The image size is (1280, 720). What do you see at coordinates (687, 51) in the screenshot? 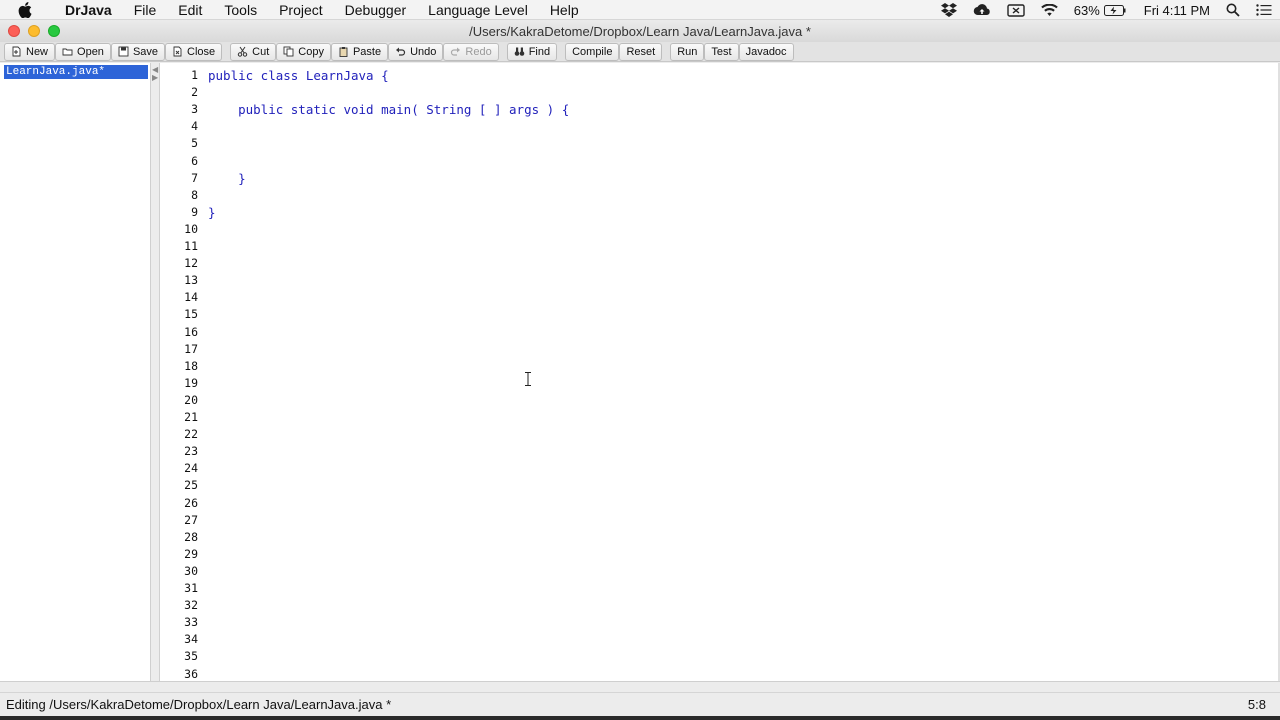
I see `run-button: Run` at bounding box center [687, 51].